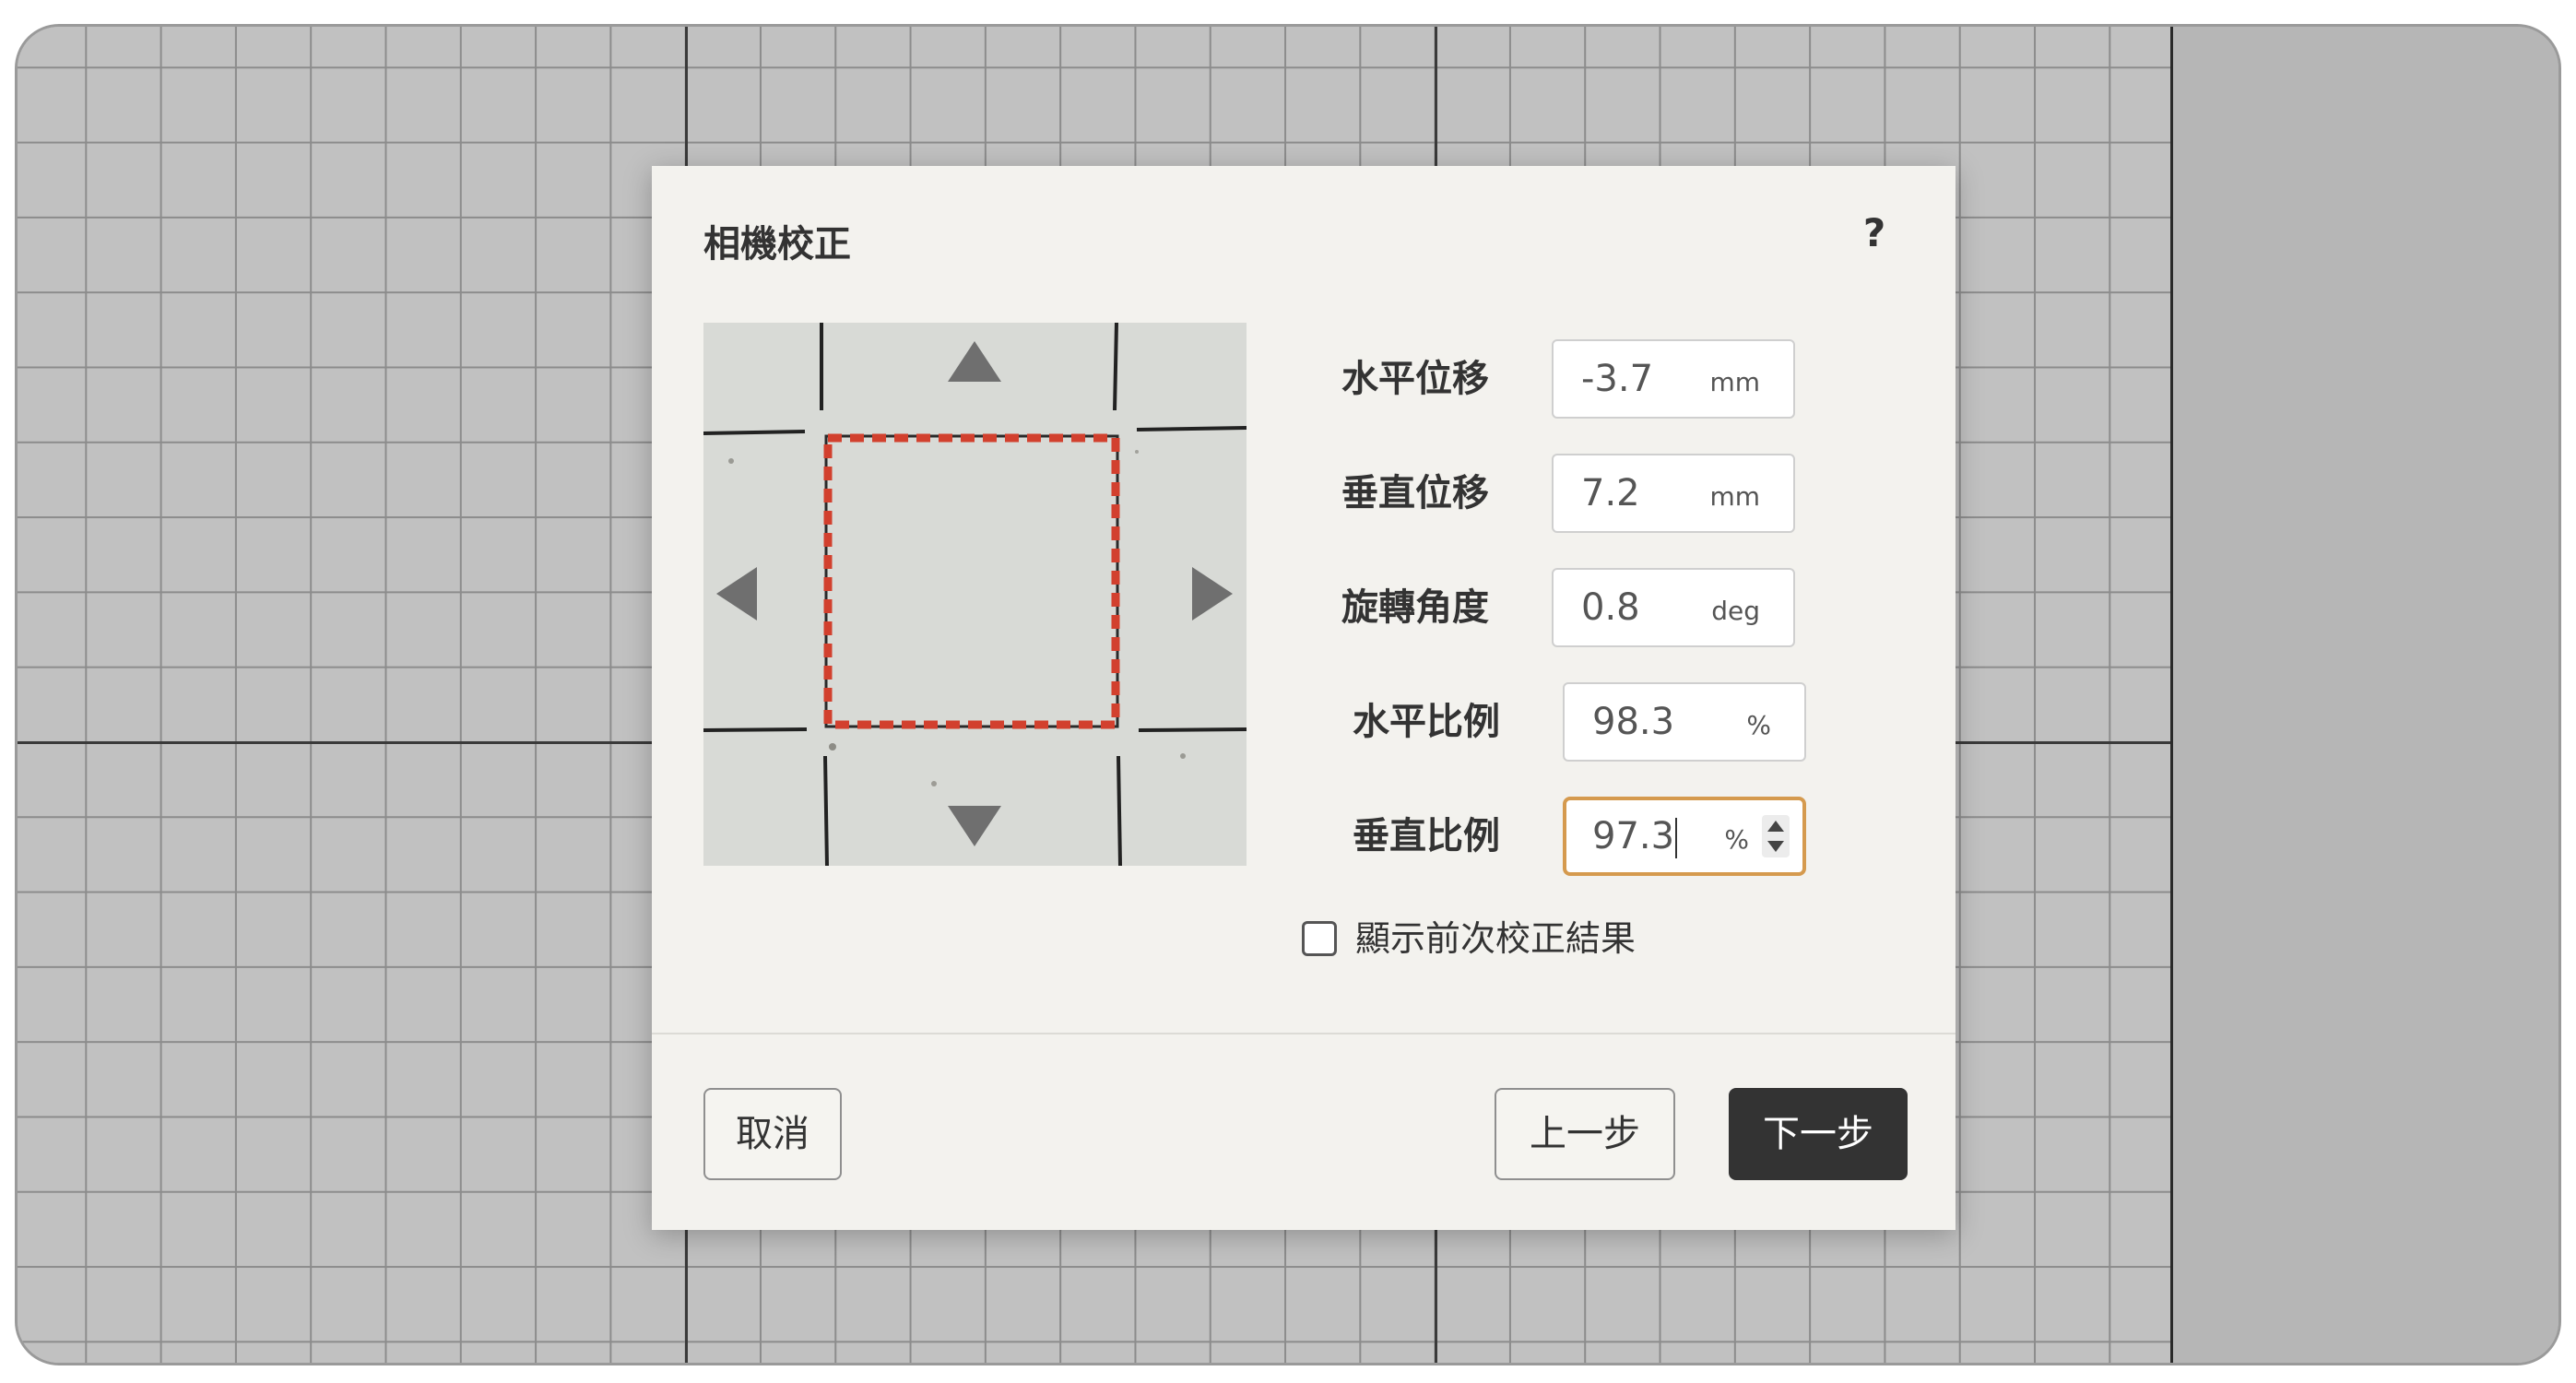 This screenshot has height=1383, width=2576. I want to click on right-side-panel, so click(2364, 695).